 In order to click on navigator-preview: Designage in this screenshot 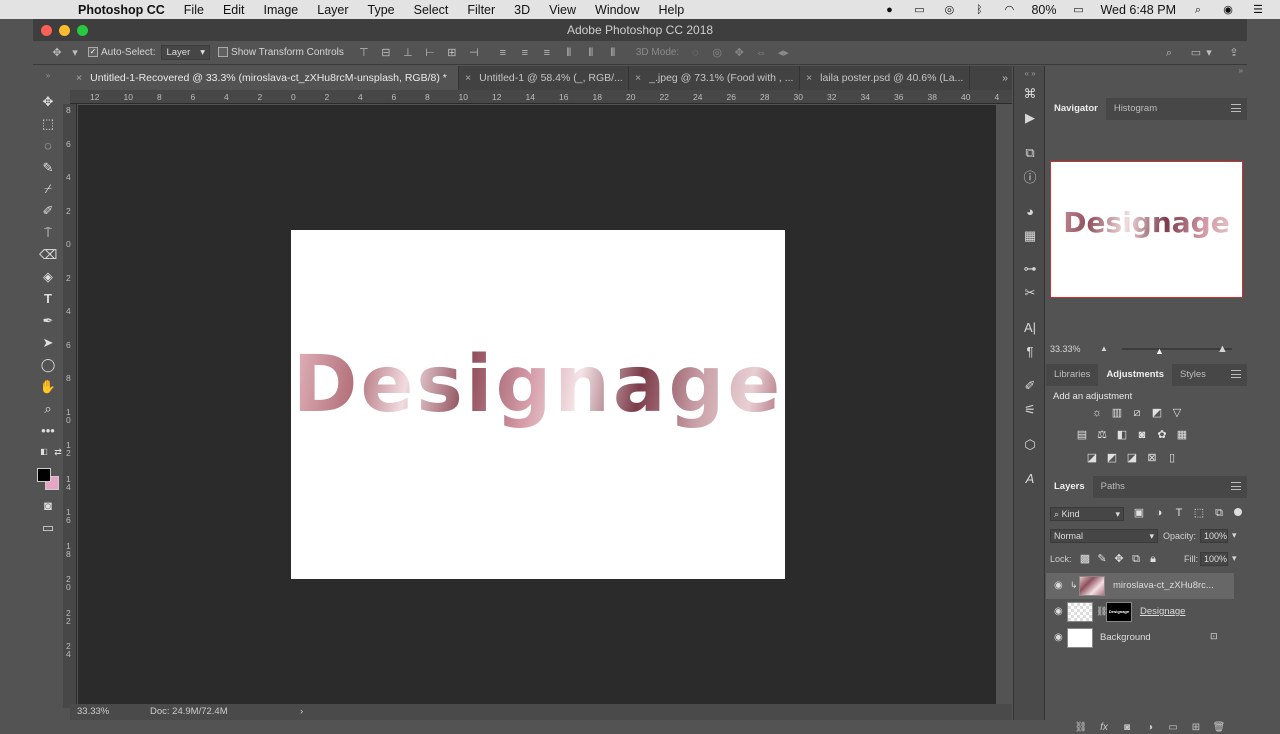, I will do `click(1146, 229)`.